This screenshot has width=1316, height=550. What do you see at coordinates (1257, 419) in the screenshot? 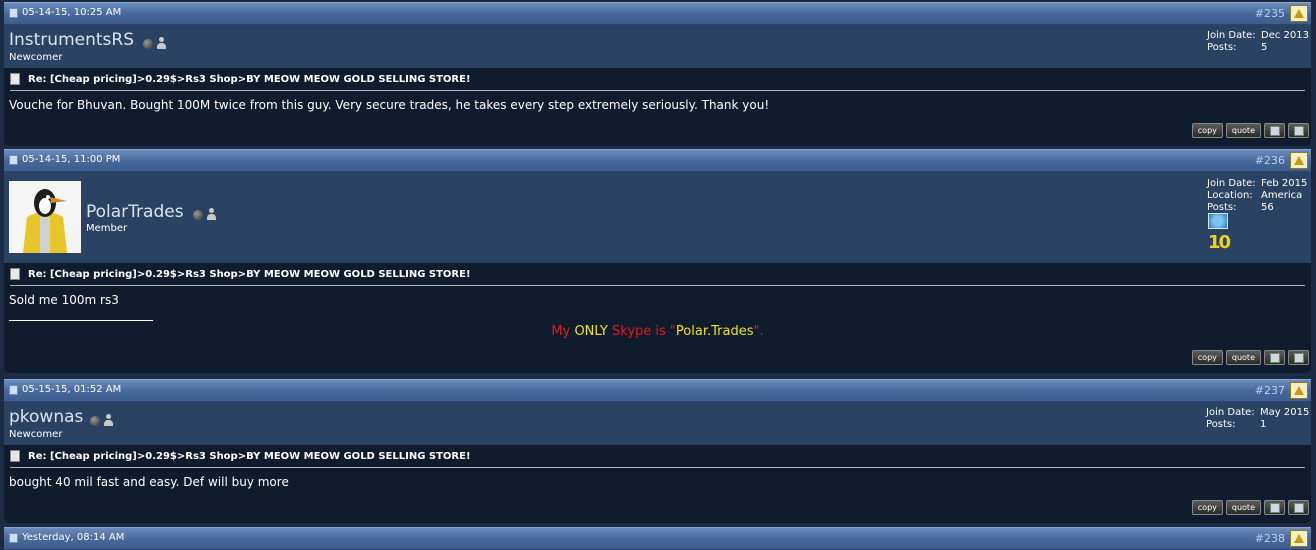
I see `user-stats: Join Date: May 2015 Posts: 1` at bounding box center [1257, 419].